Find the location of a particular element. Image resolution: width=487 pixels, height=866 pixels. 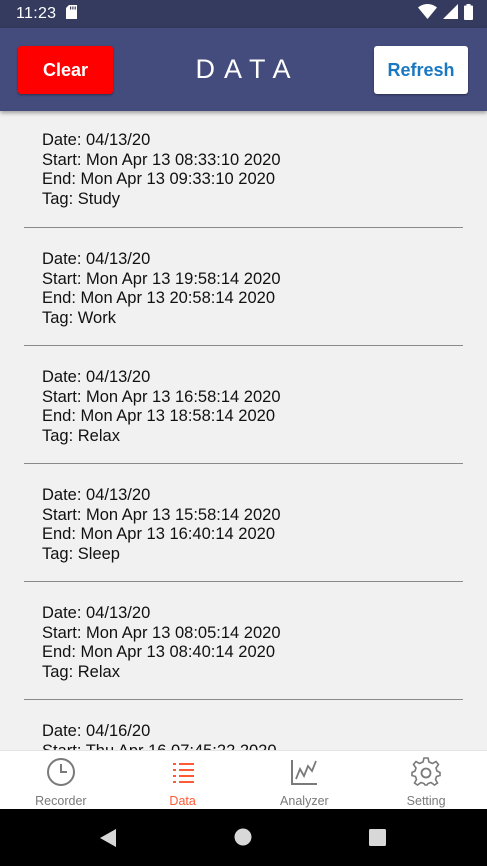

entry-end: End: Mon Apr 13 18:58:14 2020 is located at coordinates (159, 416).